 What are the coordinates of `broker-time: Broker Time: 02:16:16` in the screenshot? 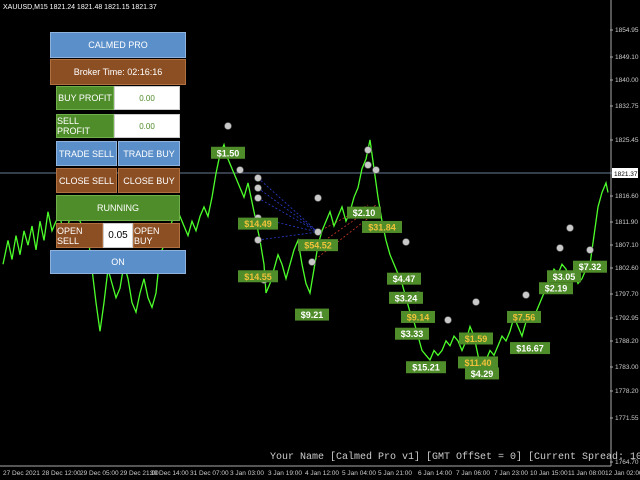 It's located at (118, 72).